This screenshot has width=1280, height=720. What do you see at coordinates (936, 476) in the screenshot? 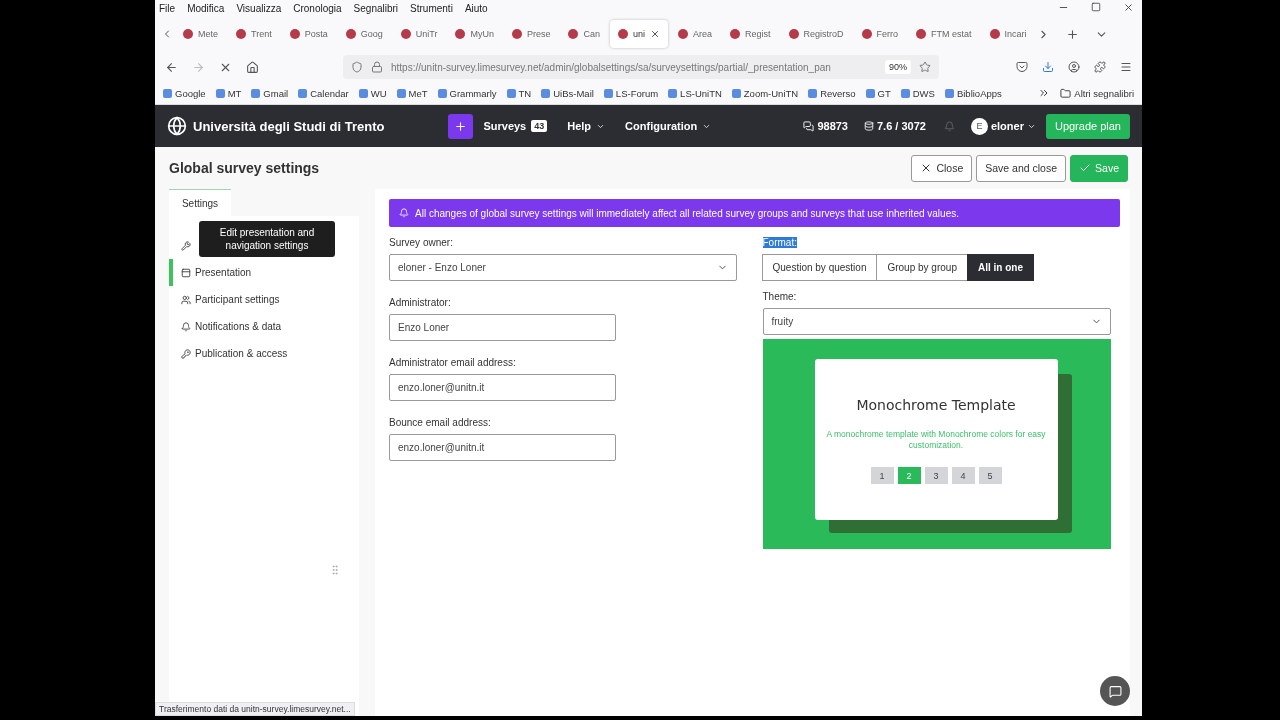
I see `page-number: 3` at bounding box center [936, 476].